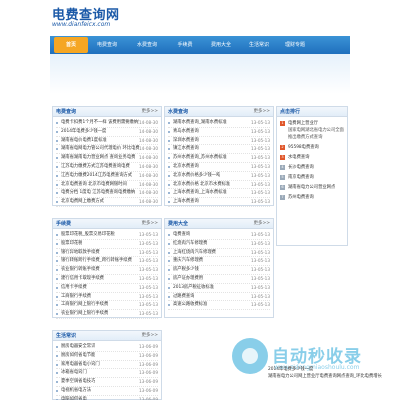  I want to click on list-item: 重庆汽车修理费 13-05-13, so click(219, 262).